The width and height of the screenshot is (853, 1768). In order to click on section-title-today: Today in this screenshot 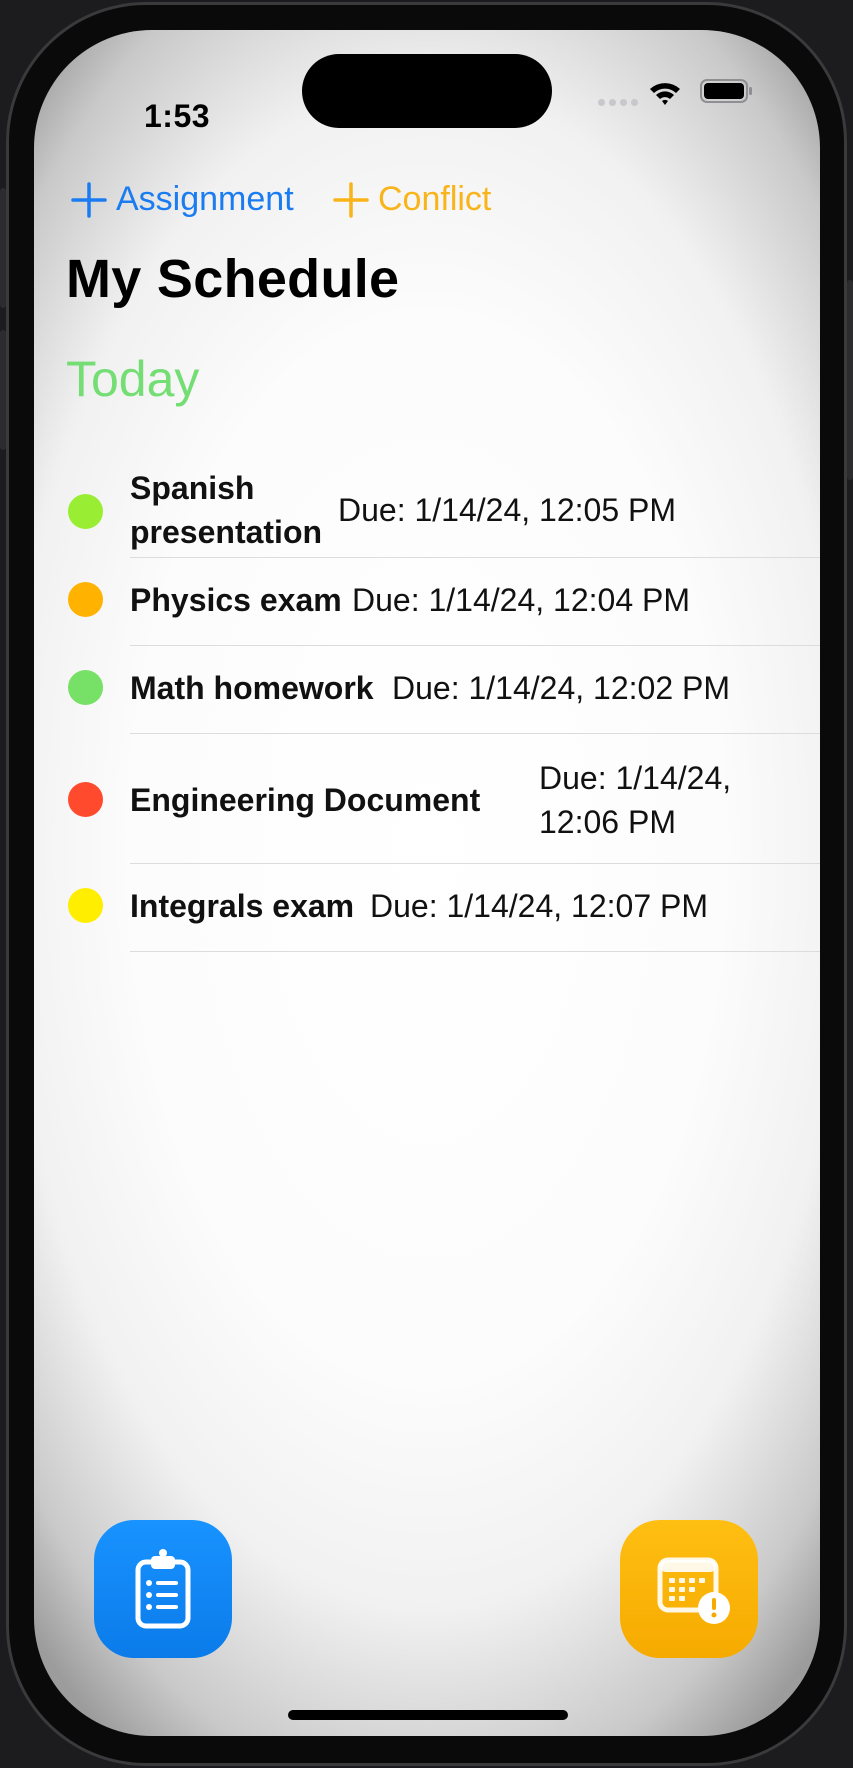, I will do `click(133, 379)`.